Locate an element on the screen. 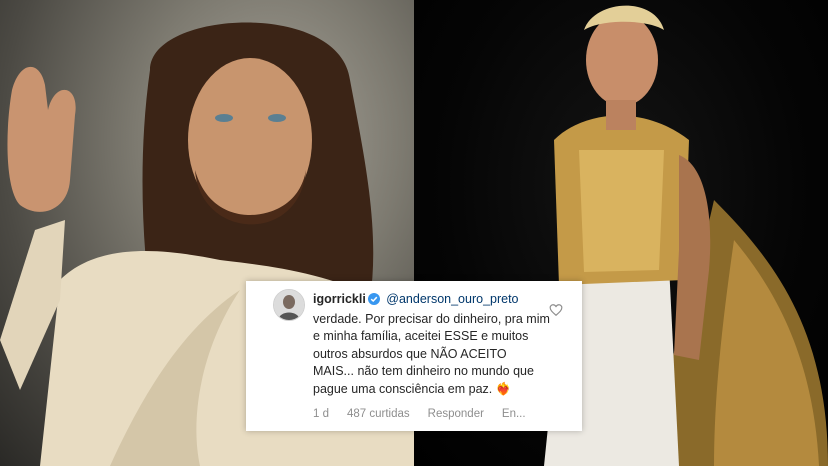 Image resolution: width=828 pixels, height=466 pixels. user-avatar is located at coordinates (289, 305).